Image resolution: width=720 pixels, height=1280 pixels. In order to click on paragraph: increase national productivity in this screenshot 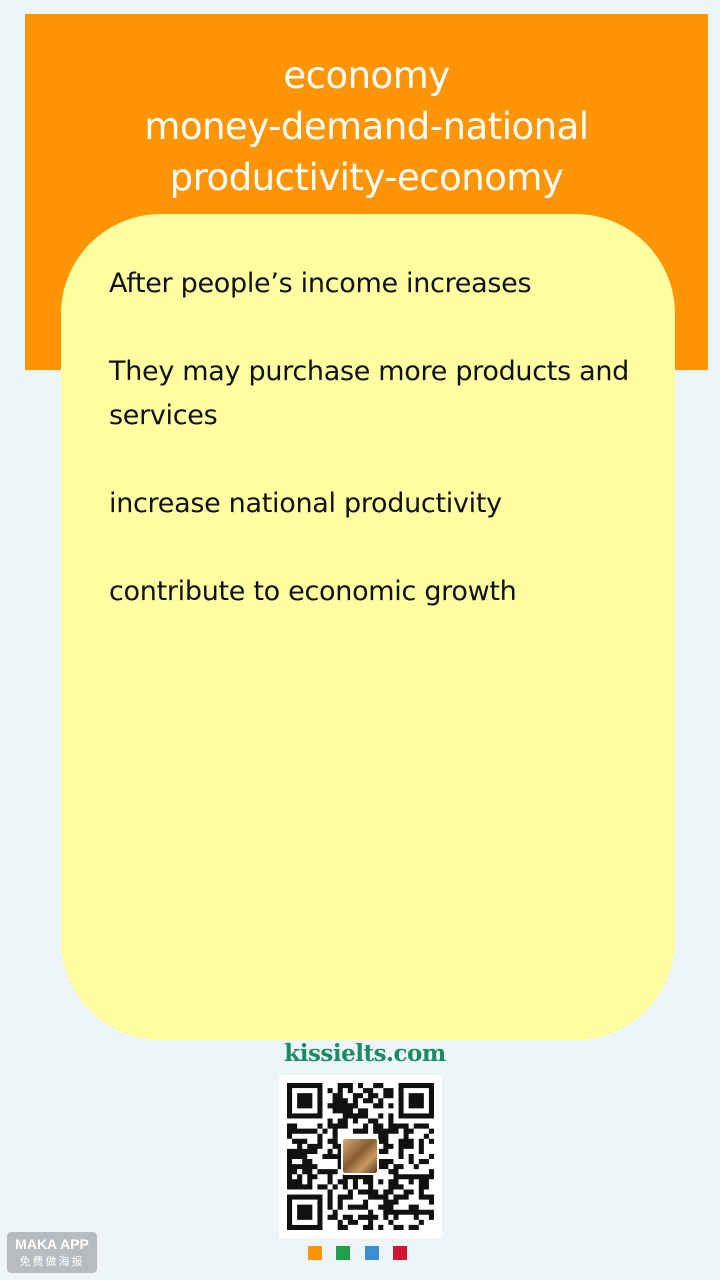, I will do `click(305, 503)`.